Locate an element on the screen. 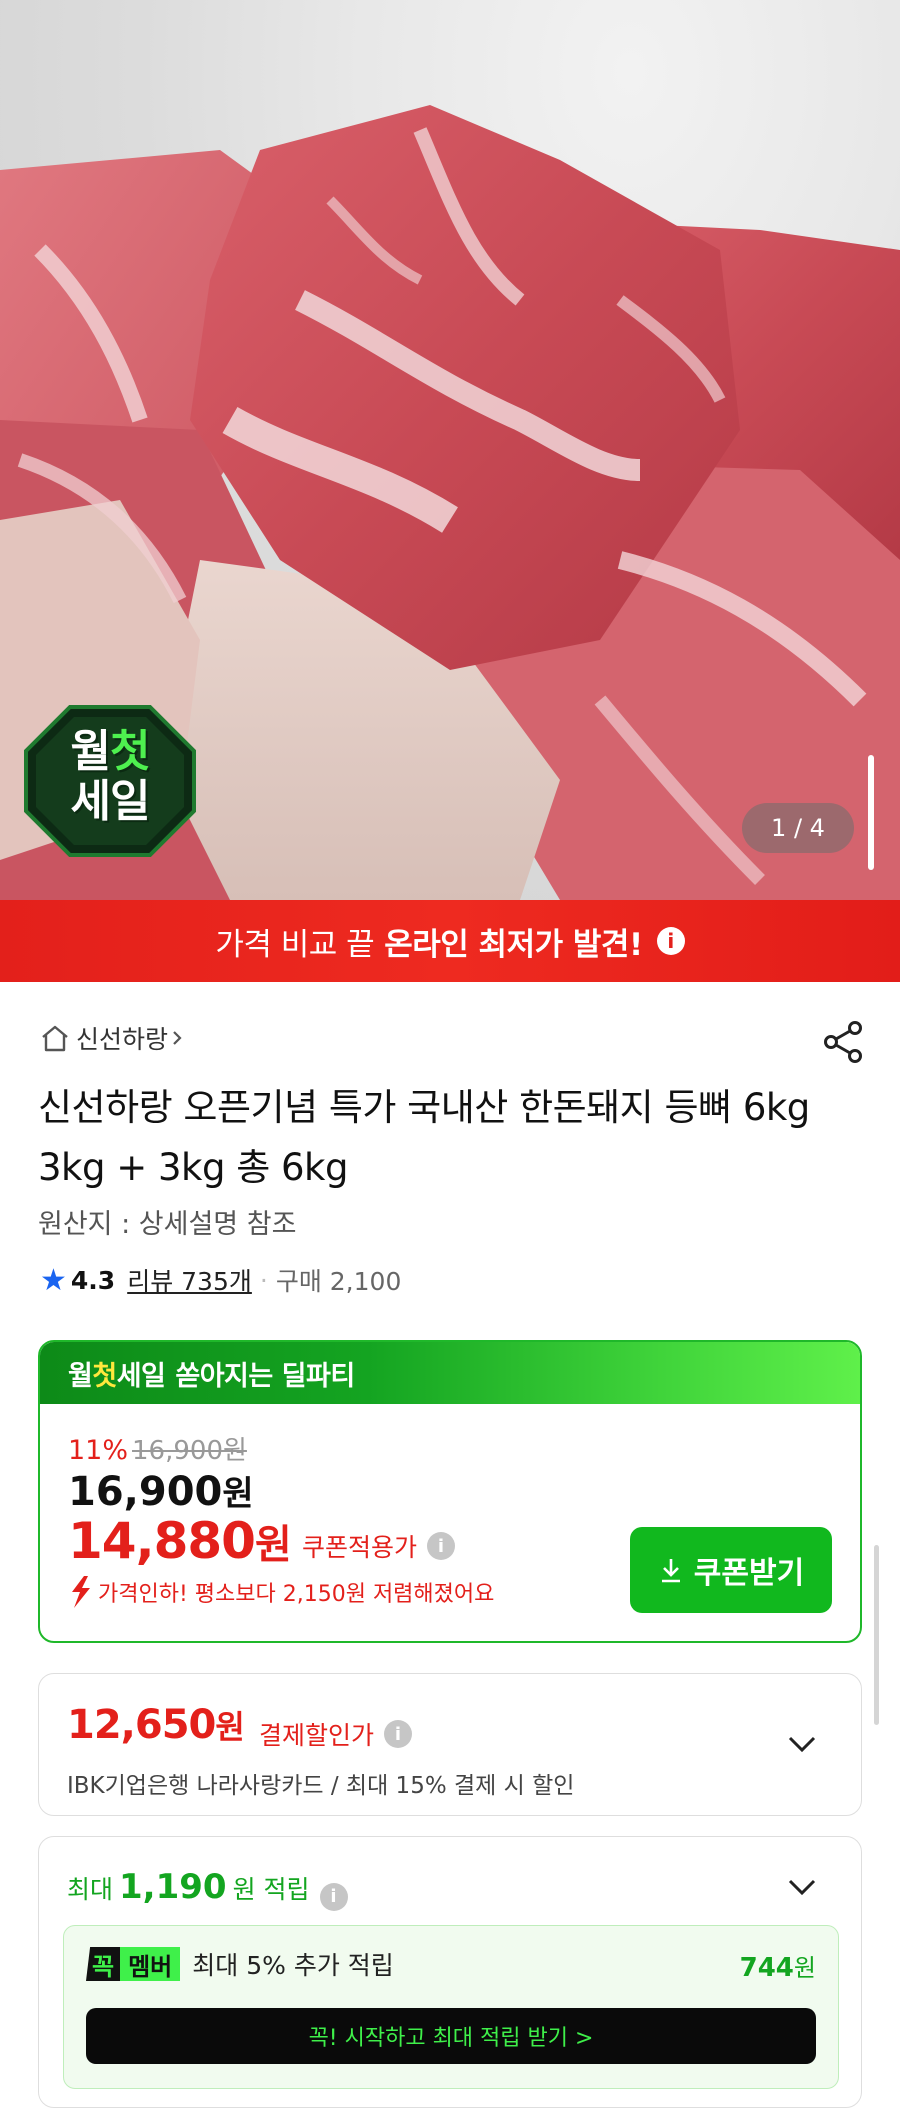  payment-label: 결제할인가 i is located at coordinates (336, 1734).